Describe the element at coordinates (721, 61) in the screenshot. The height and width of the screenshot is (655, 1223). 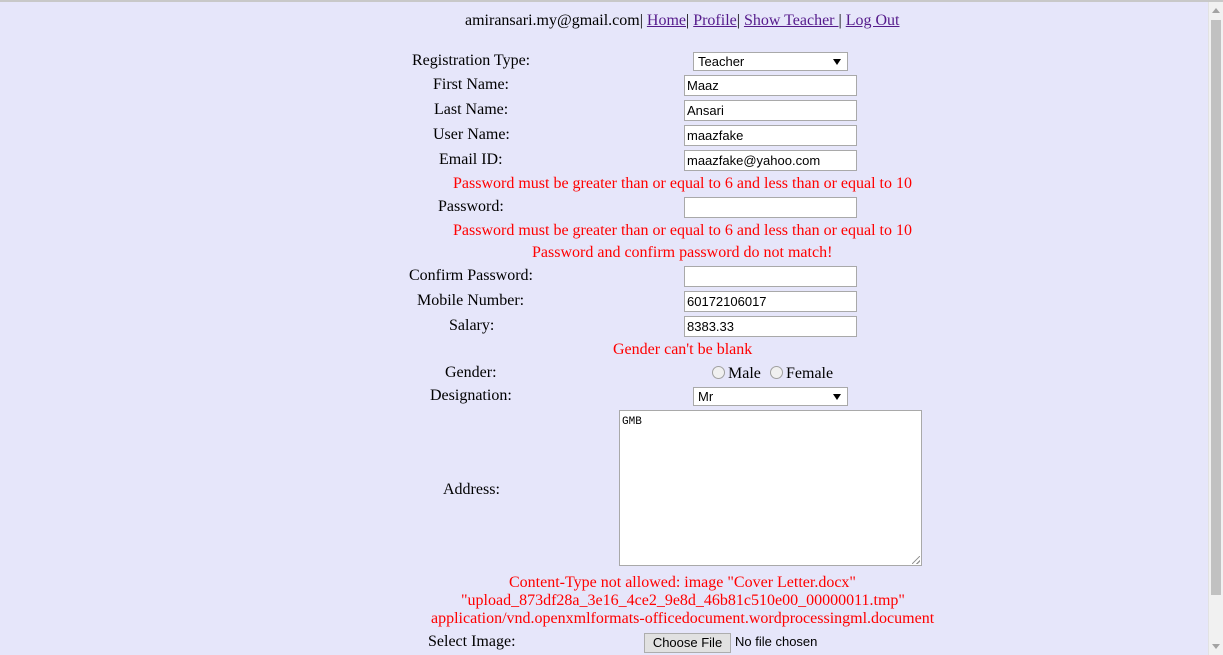
I see `registration-type-value: Teacher` at that location.